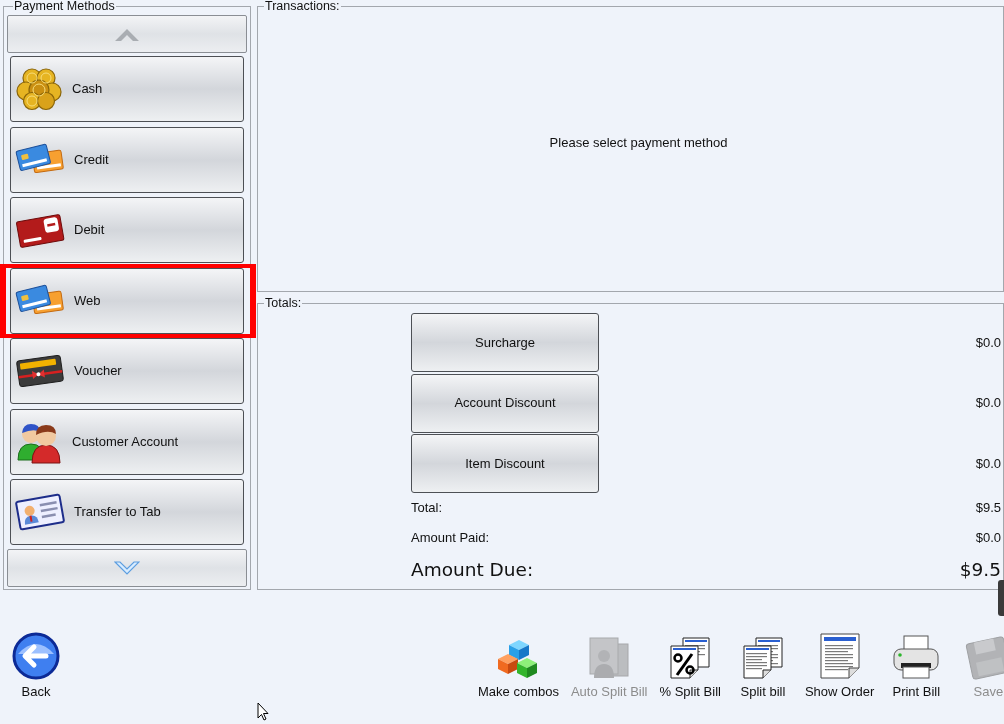 The width and height of the screenshot is (1004, 724). I want to click on documents-person-icon, so click(609, 658).